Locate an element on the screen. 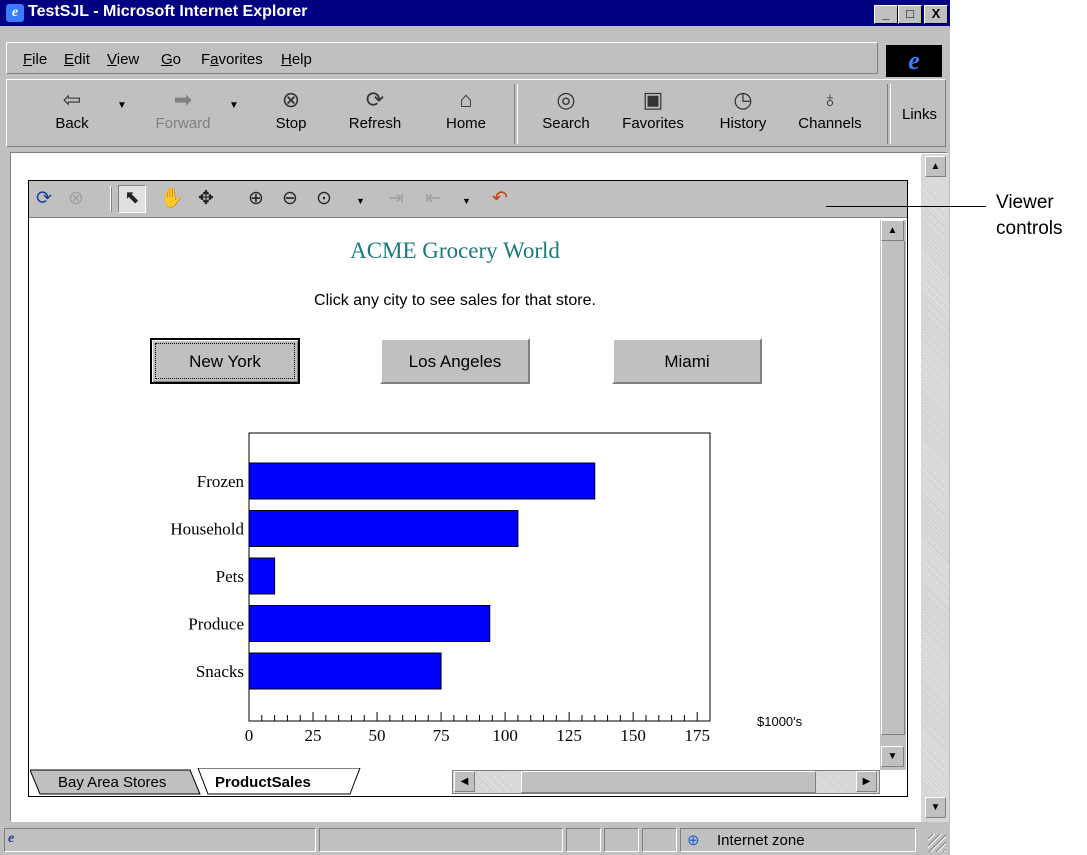 The height and width of the screenshot is (855, 1087). page-scroll-down-button: ▼ is located at coordinates (935, 807).